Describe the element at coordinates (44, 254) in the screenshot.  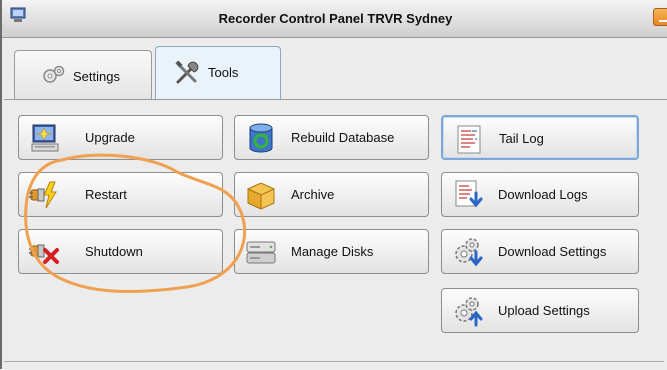
I see `shutdown-icon` at that location.